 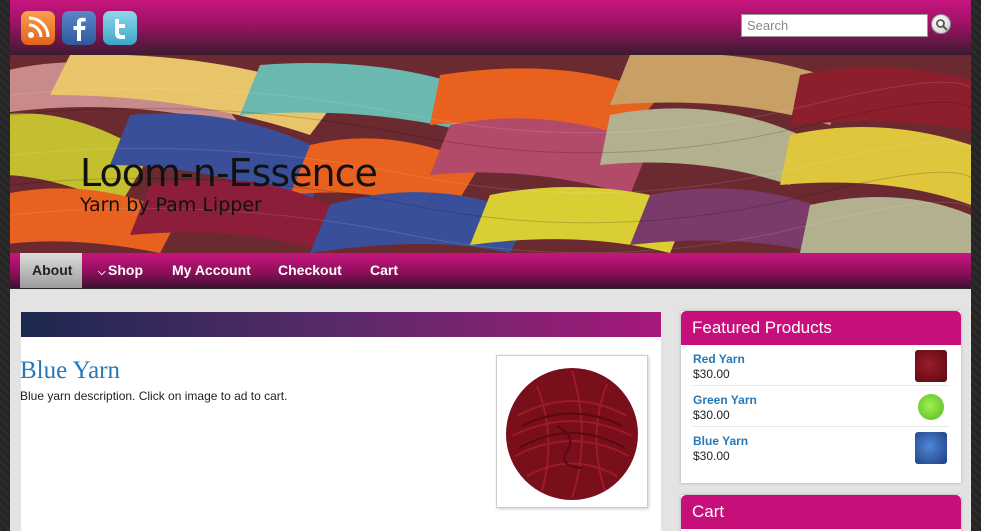 I want to click on nav-item-my-account: My Account, so click(x=211, y=270).